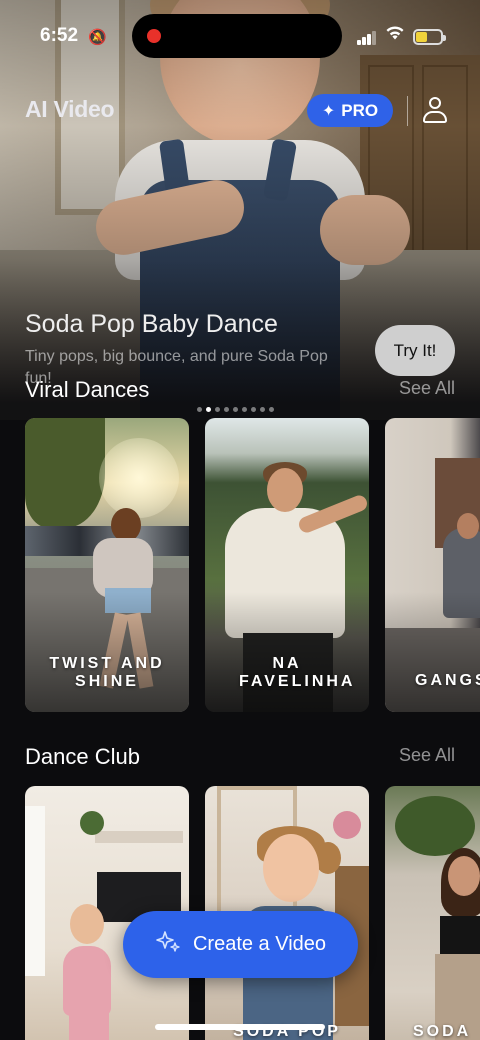  Describe the element at coordinates (435, 111) in the screenshot. I see `profile-icon` at that location.